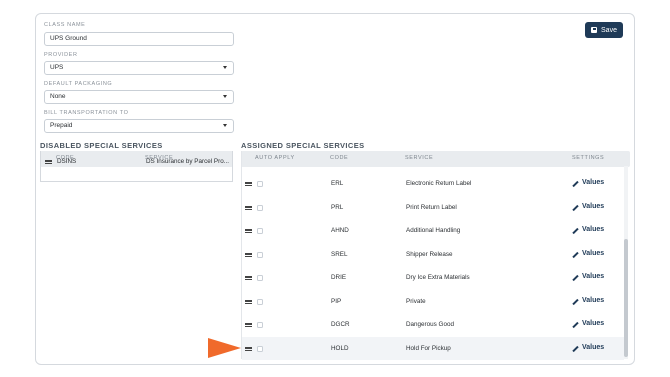  Describe the element at coordinates (78, 84) in the screenshot. I see `default-packaging-label: DEFAULT PACKAGING` at that location.